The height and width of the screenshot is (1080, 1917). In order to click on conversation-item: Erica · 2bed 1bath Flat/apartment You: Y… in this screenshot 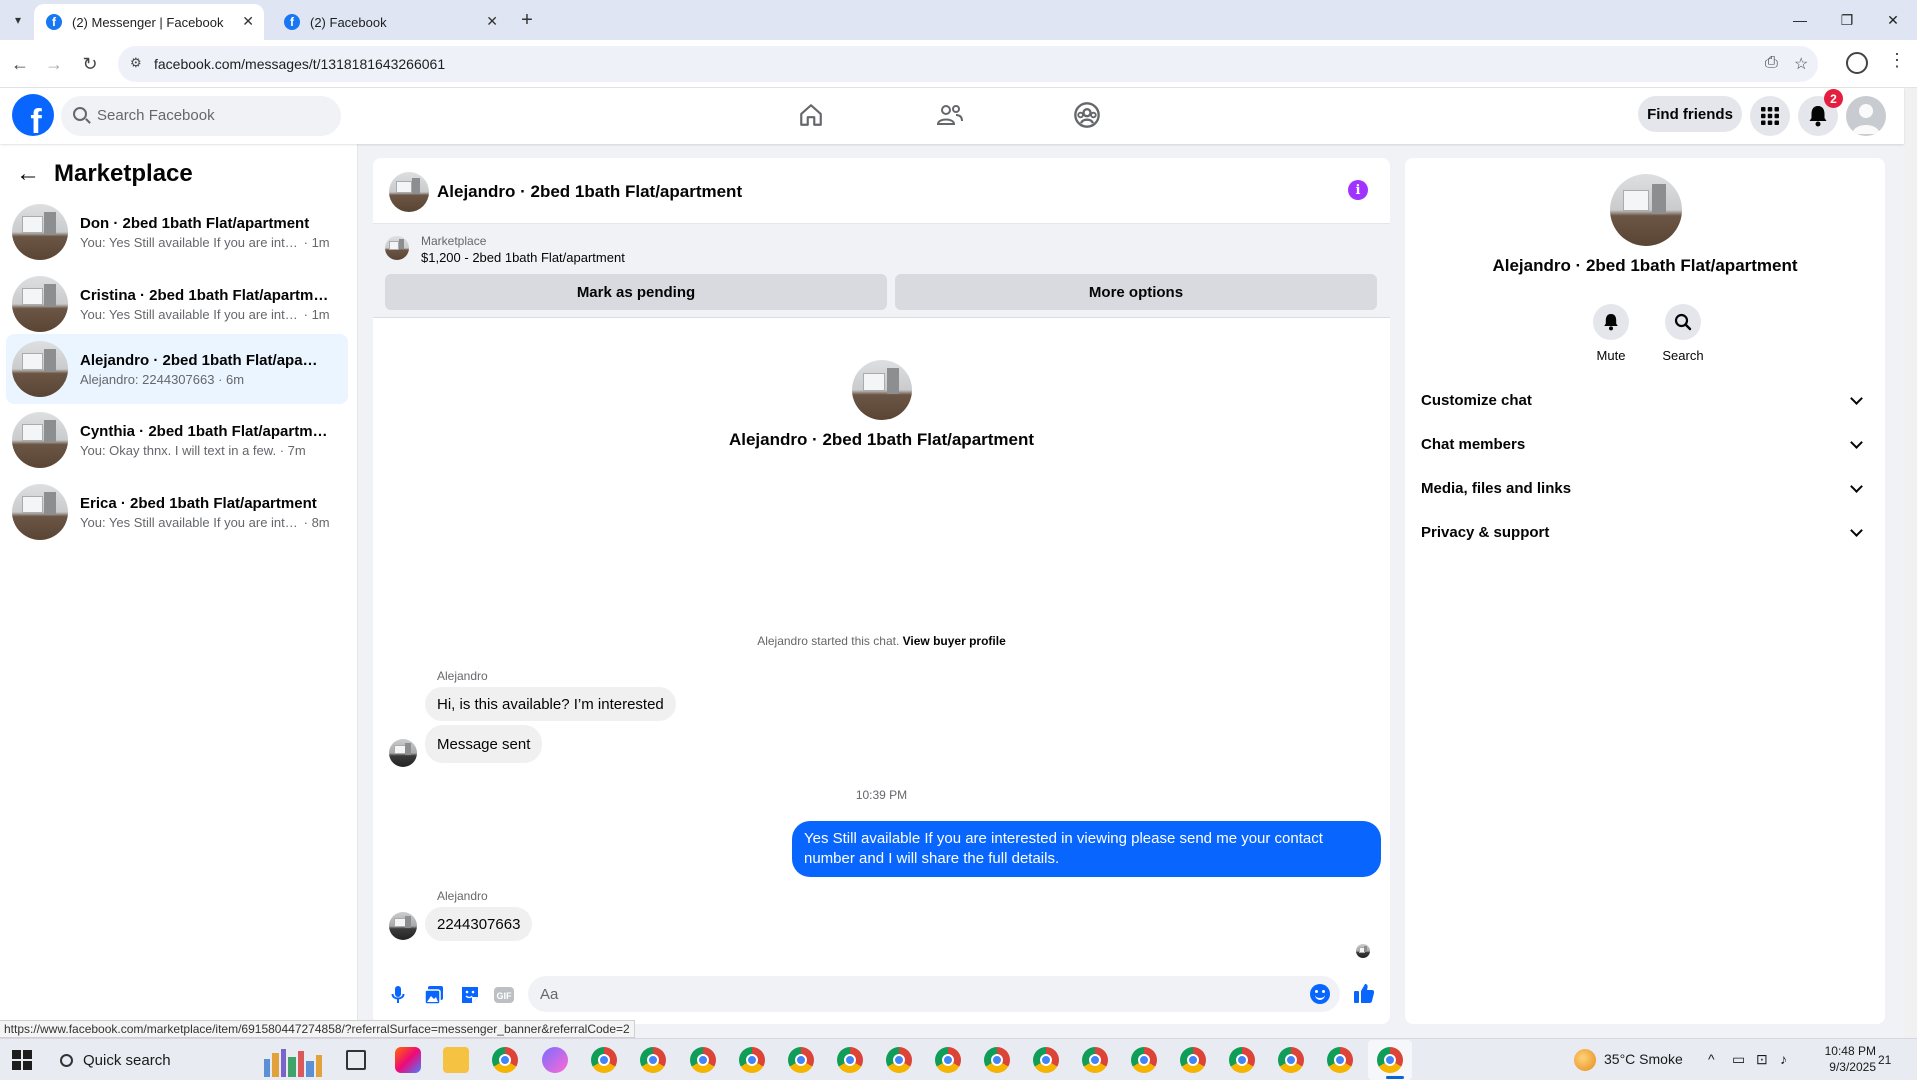, I will do `click(177, 512)`.